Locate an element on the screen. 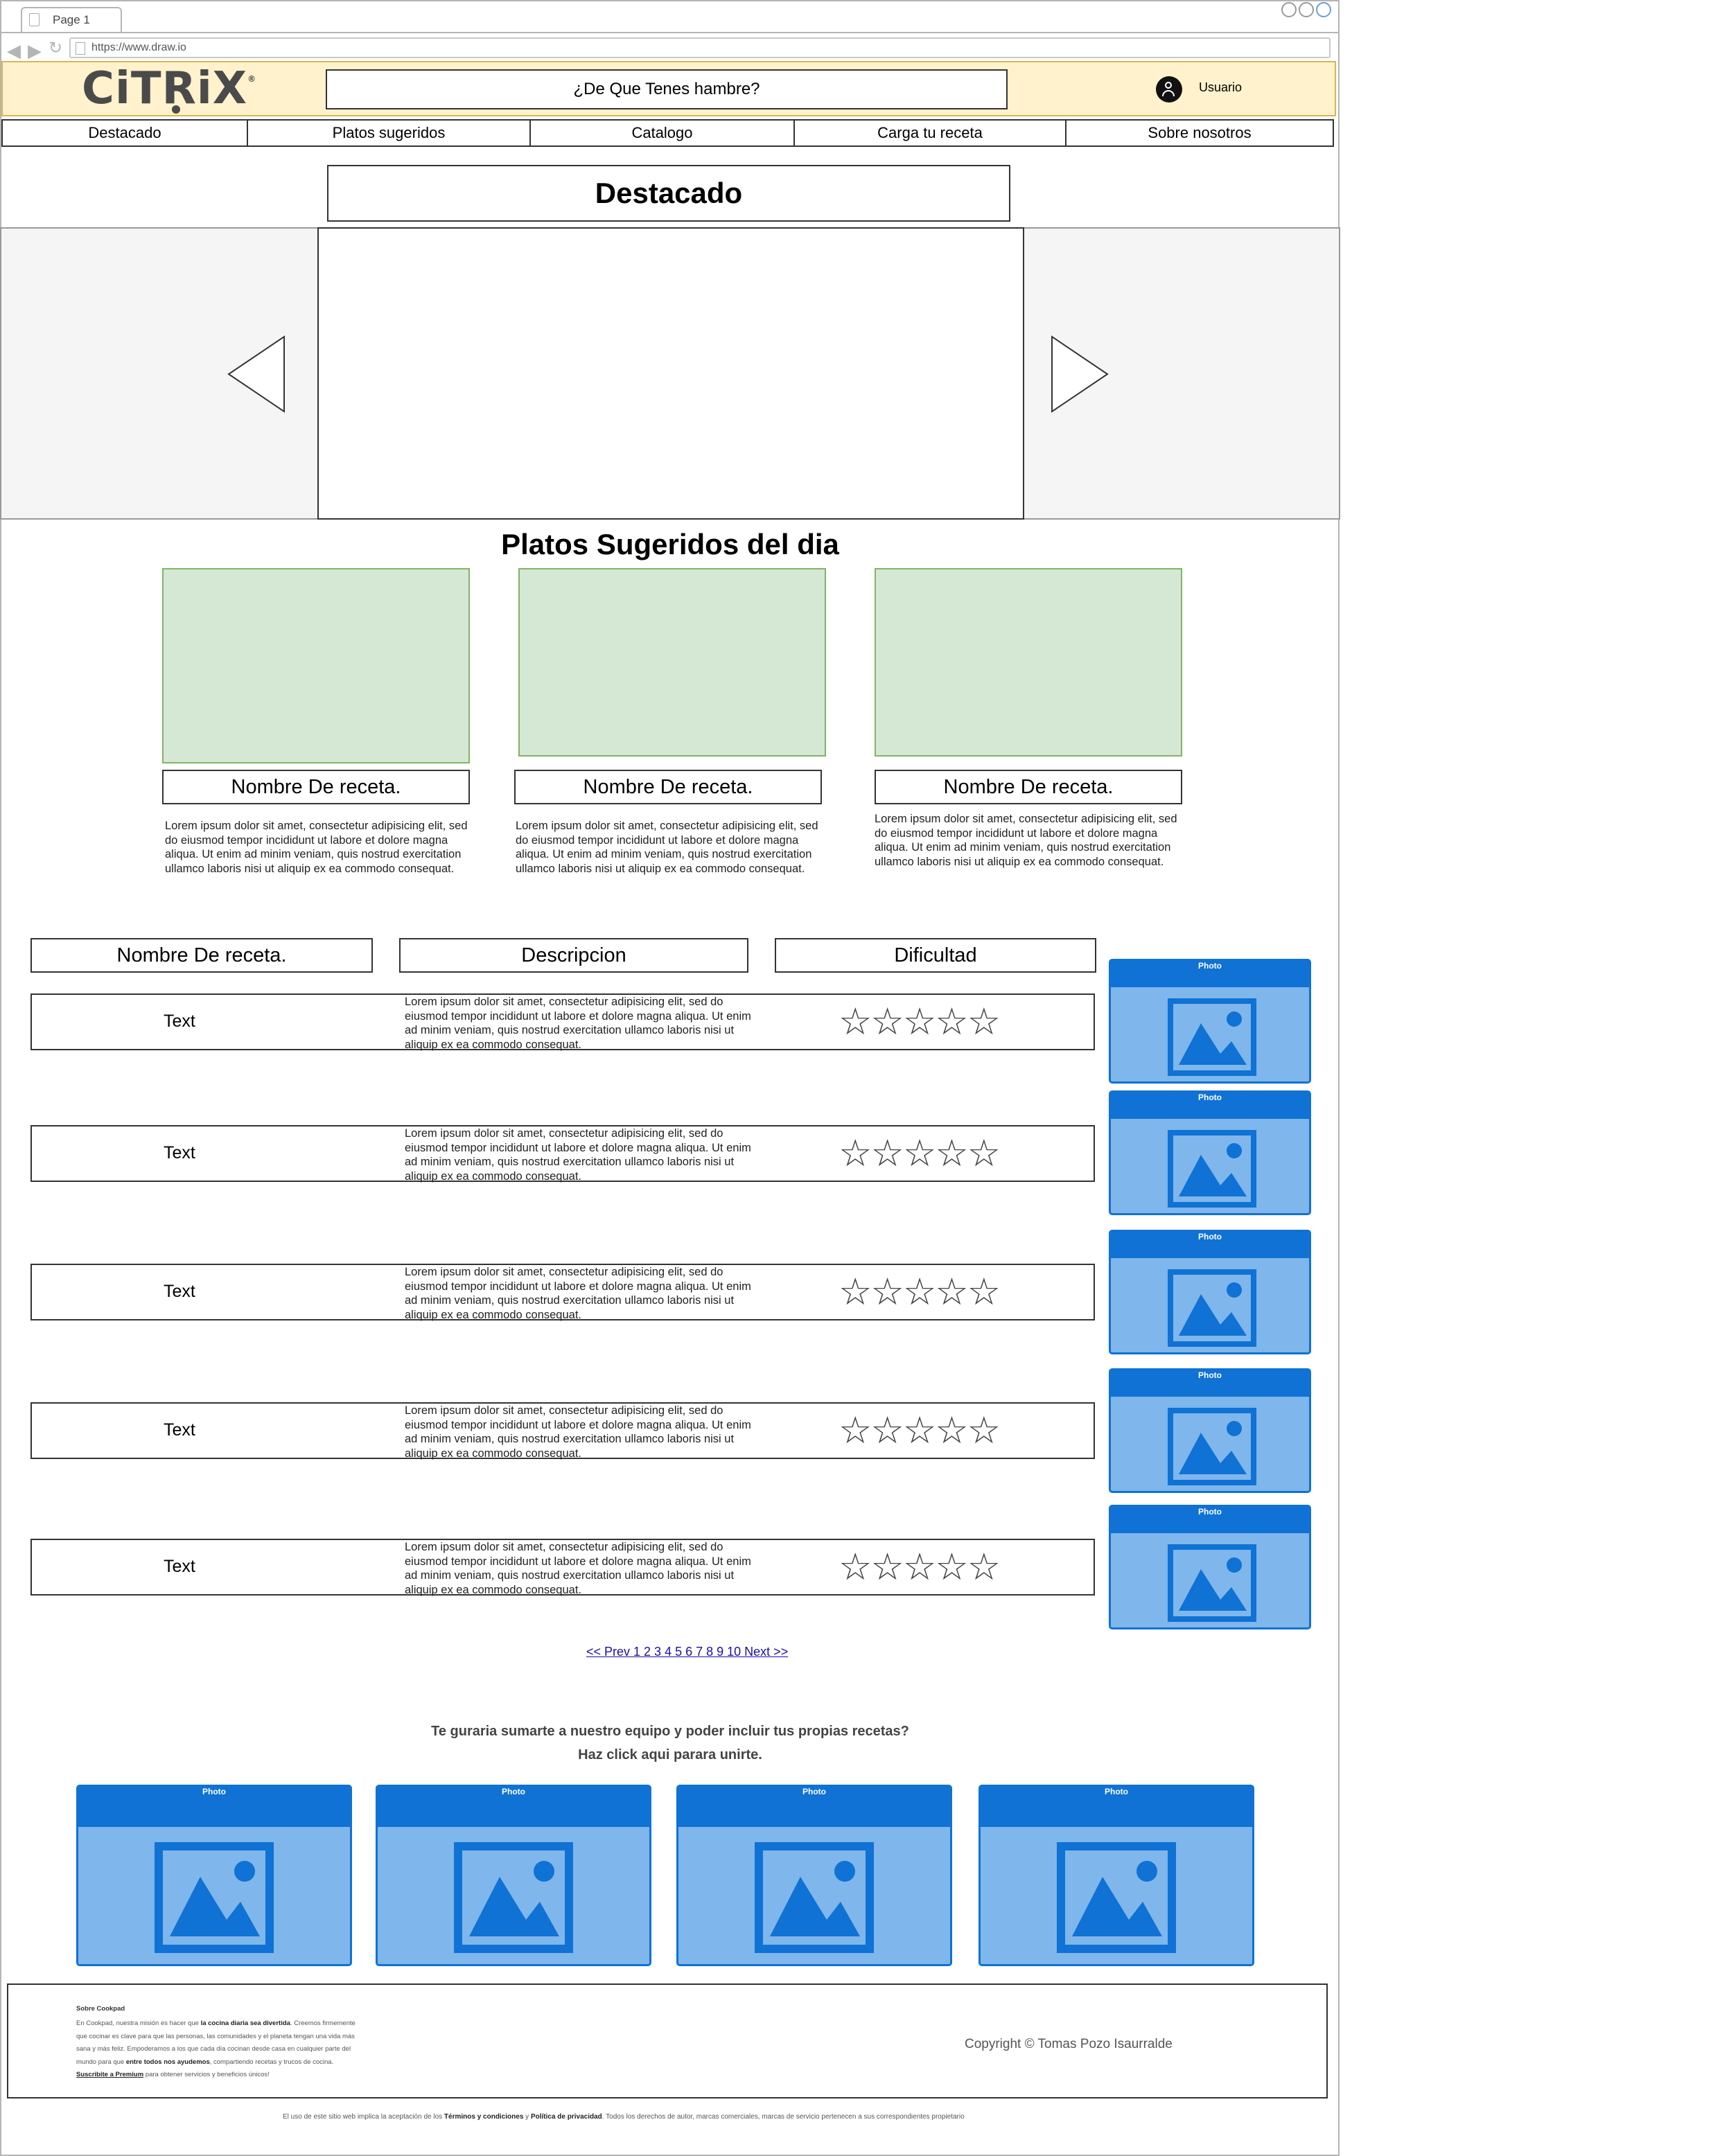 This screenshot has width=1729, height=2156. user-icon is located at coordinates (1169, 89).